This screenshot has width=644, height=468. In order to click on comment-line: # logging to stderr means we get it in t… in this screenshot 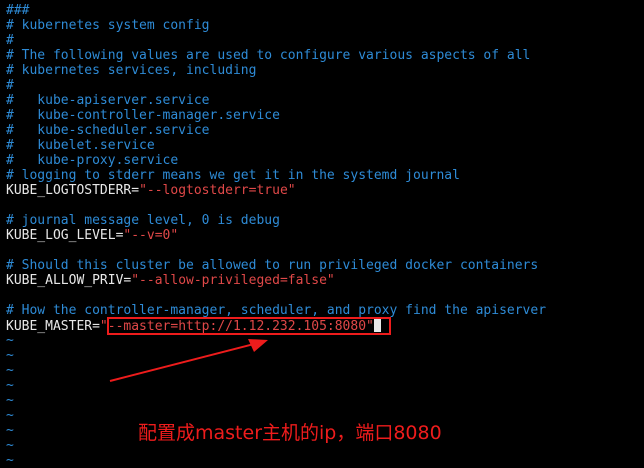, I will do `click(325, 175)`.